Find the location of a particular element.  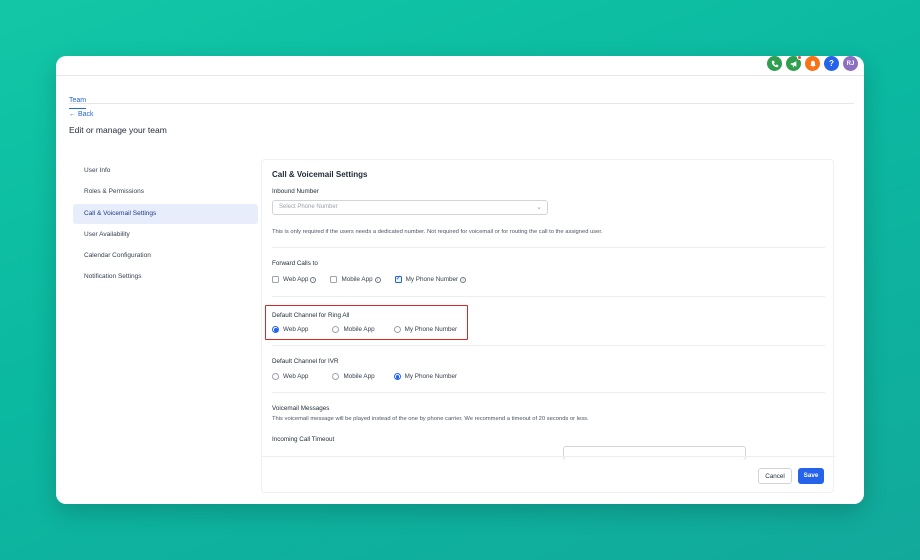

sidebar-item-user-info: User Info is located at coordinates (165, 171).